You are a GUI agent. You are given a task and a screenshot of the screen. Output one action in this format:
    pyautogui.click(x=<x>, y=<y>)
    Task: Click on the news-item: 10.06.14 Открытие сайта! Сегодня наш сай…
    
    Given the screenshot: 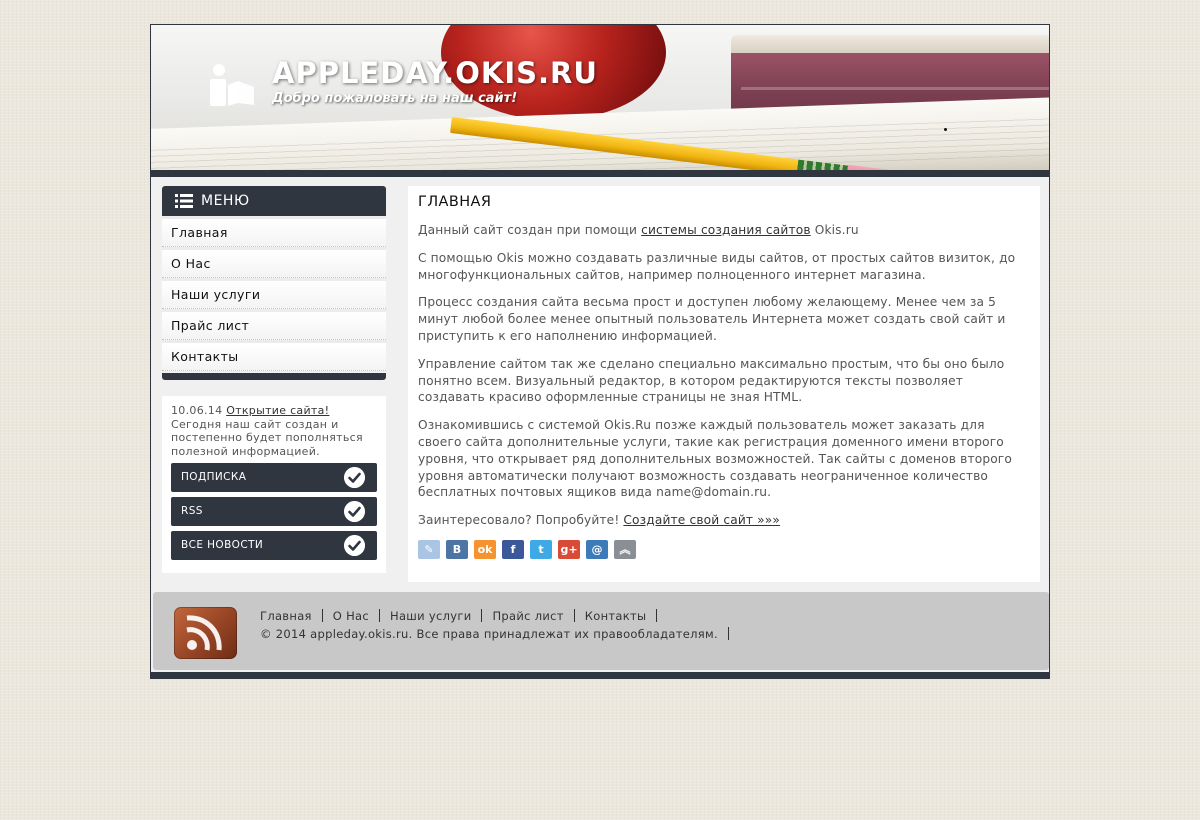 What is the action you would take?
    pyautogui.click(x=274, y=431)
    